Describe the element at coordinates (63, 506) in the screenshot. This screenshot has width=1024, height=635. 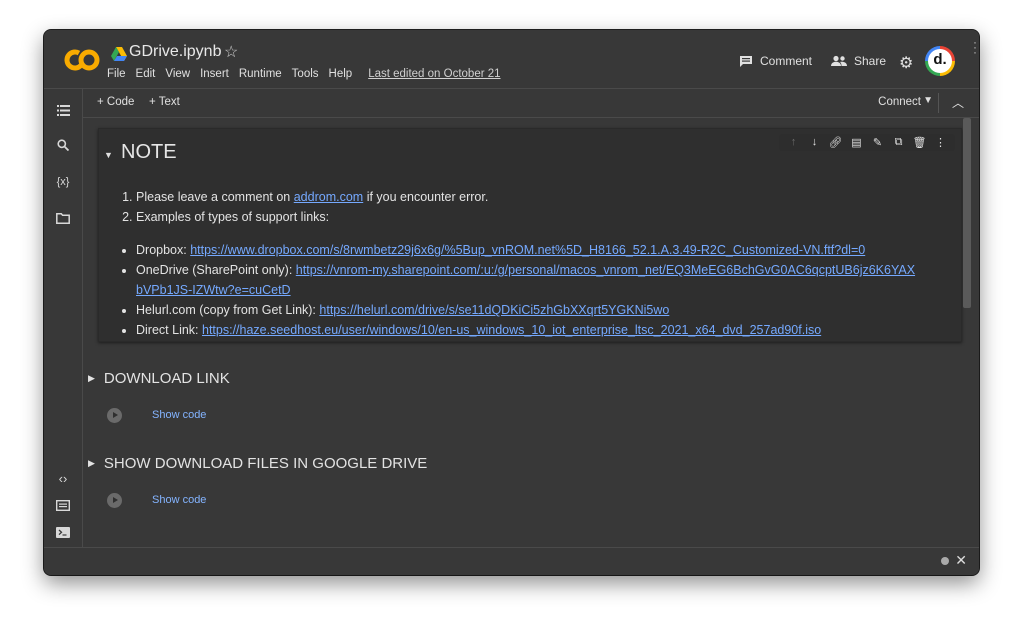
I see `command-palette-icon` at that location.